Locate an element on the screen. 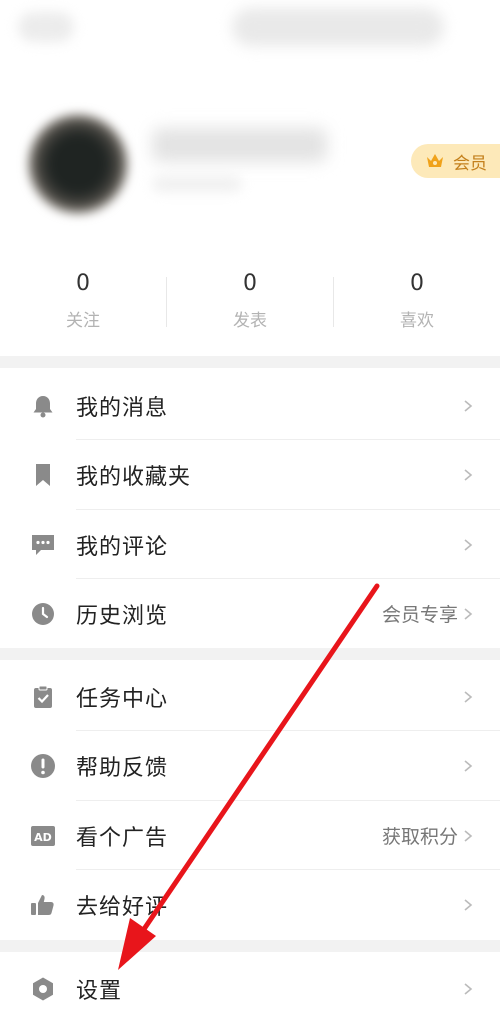  exclamation-icon is located at coordinates (43, 766).